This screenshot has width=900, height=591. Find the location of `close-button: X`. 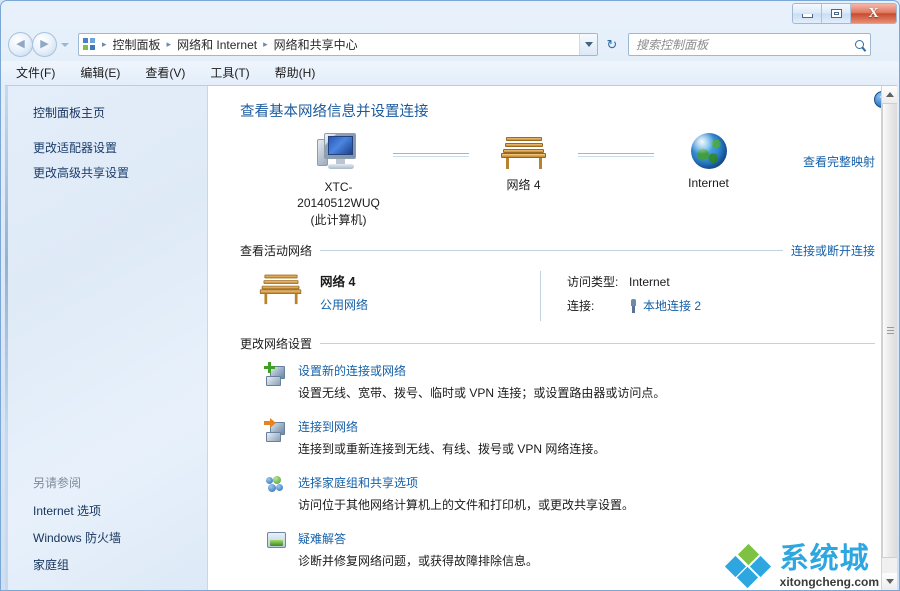

close-button: X is located at coordinates (873, 13).